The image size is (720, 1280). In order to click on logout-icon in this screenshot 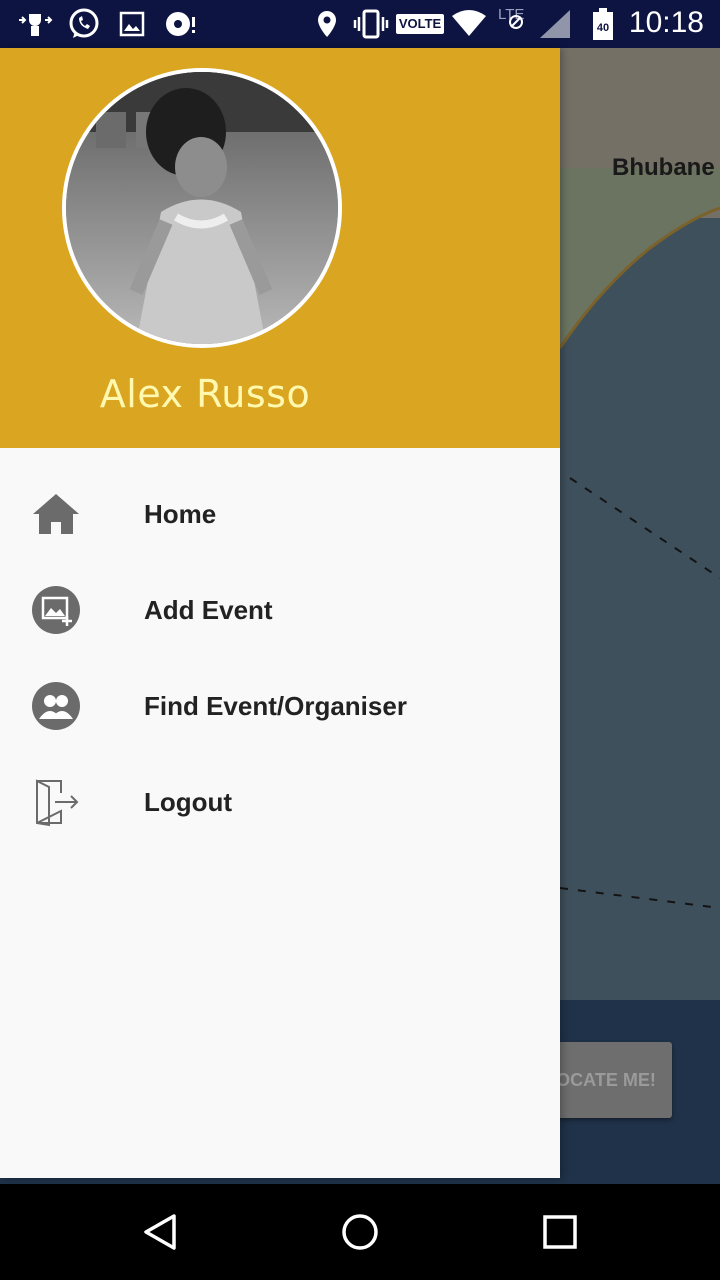, I will do `click(56, 802)`.